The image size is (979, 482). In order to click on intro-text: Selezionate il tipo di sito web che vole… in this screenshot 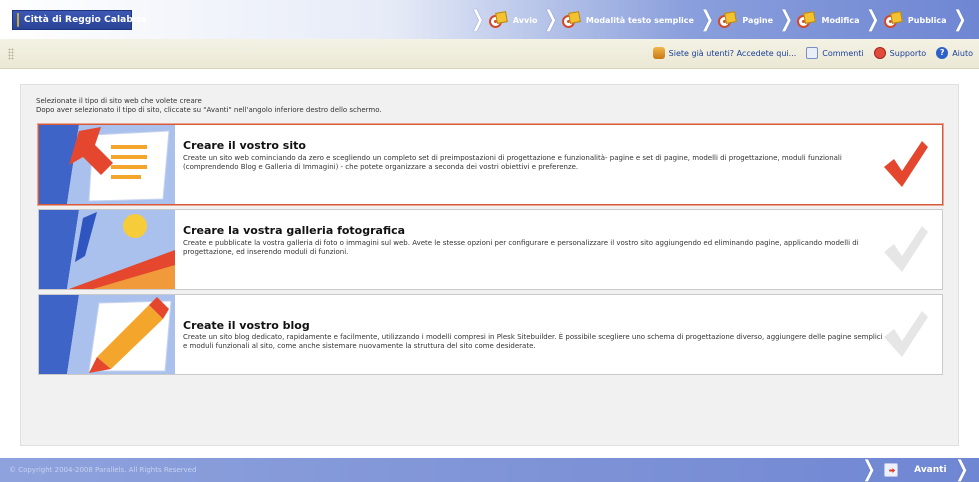, I will do `click(209, 106)`.